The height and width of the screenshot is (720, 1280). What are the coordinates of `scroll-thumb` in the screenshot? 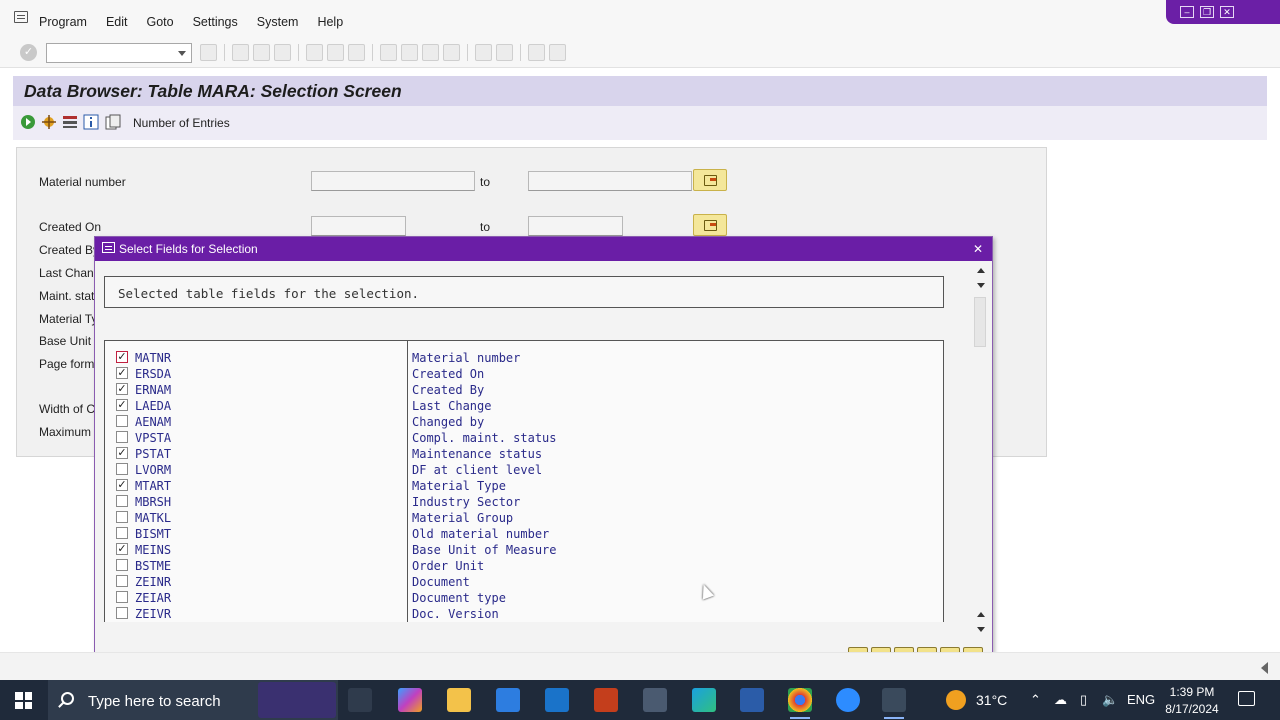 It's located at (980, 322).